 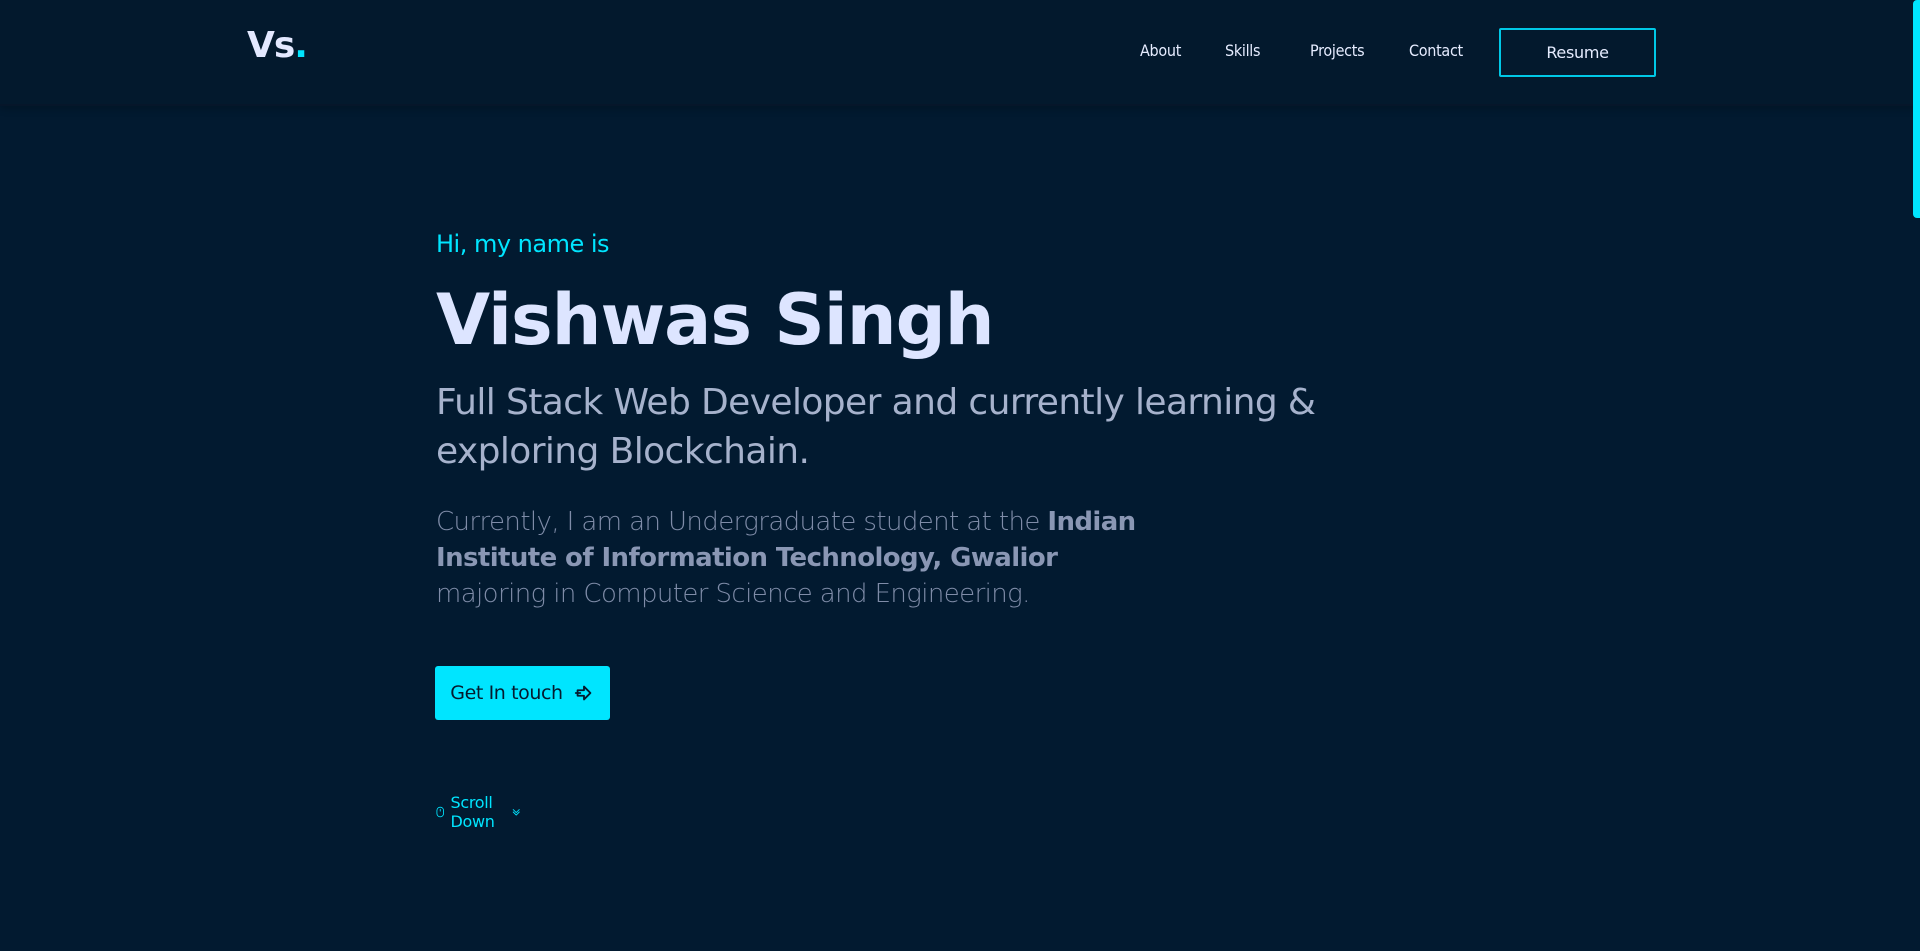 What do you see at coordinates (523, 244) in the screenshot?
I see `hero-greeting: Hi, my name is` at bounding box center [523, 244].